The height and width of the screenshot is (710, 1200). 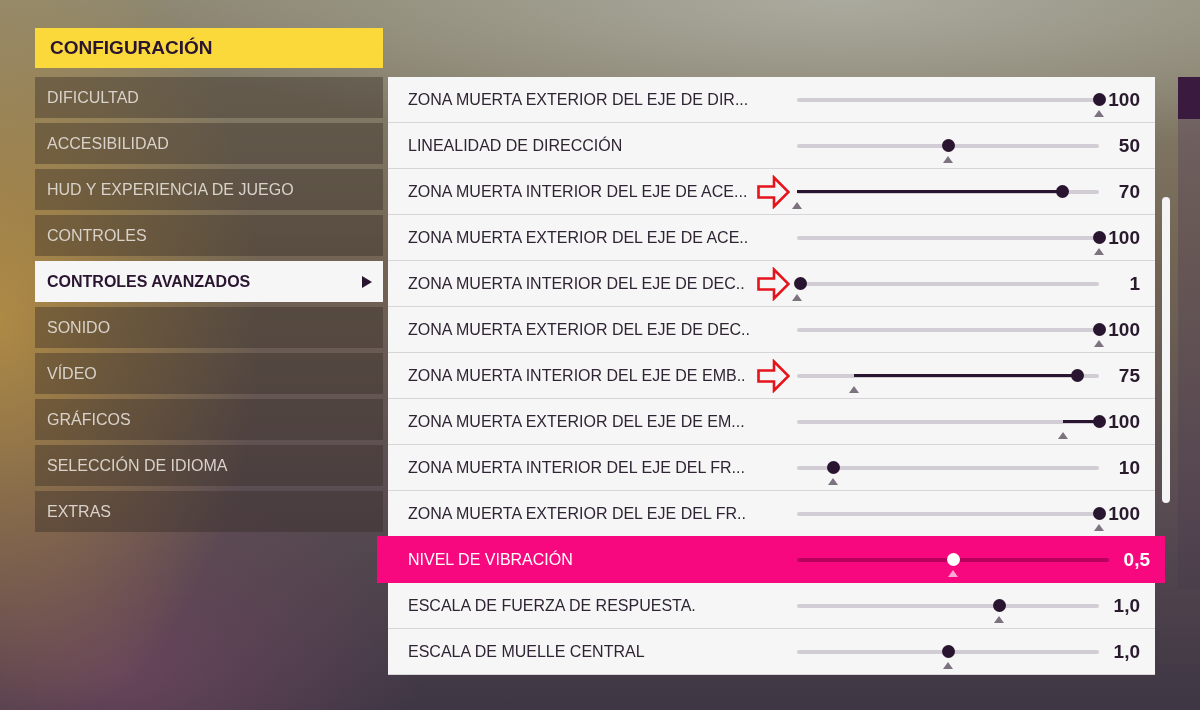 I want to click on page-title: CONFIGURACIÓN, so click(x=209, y=48).